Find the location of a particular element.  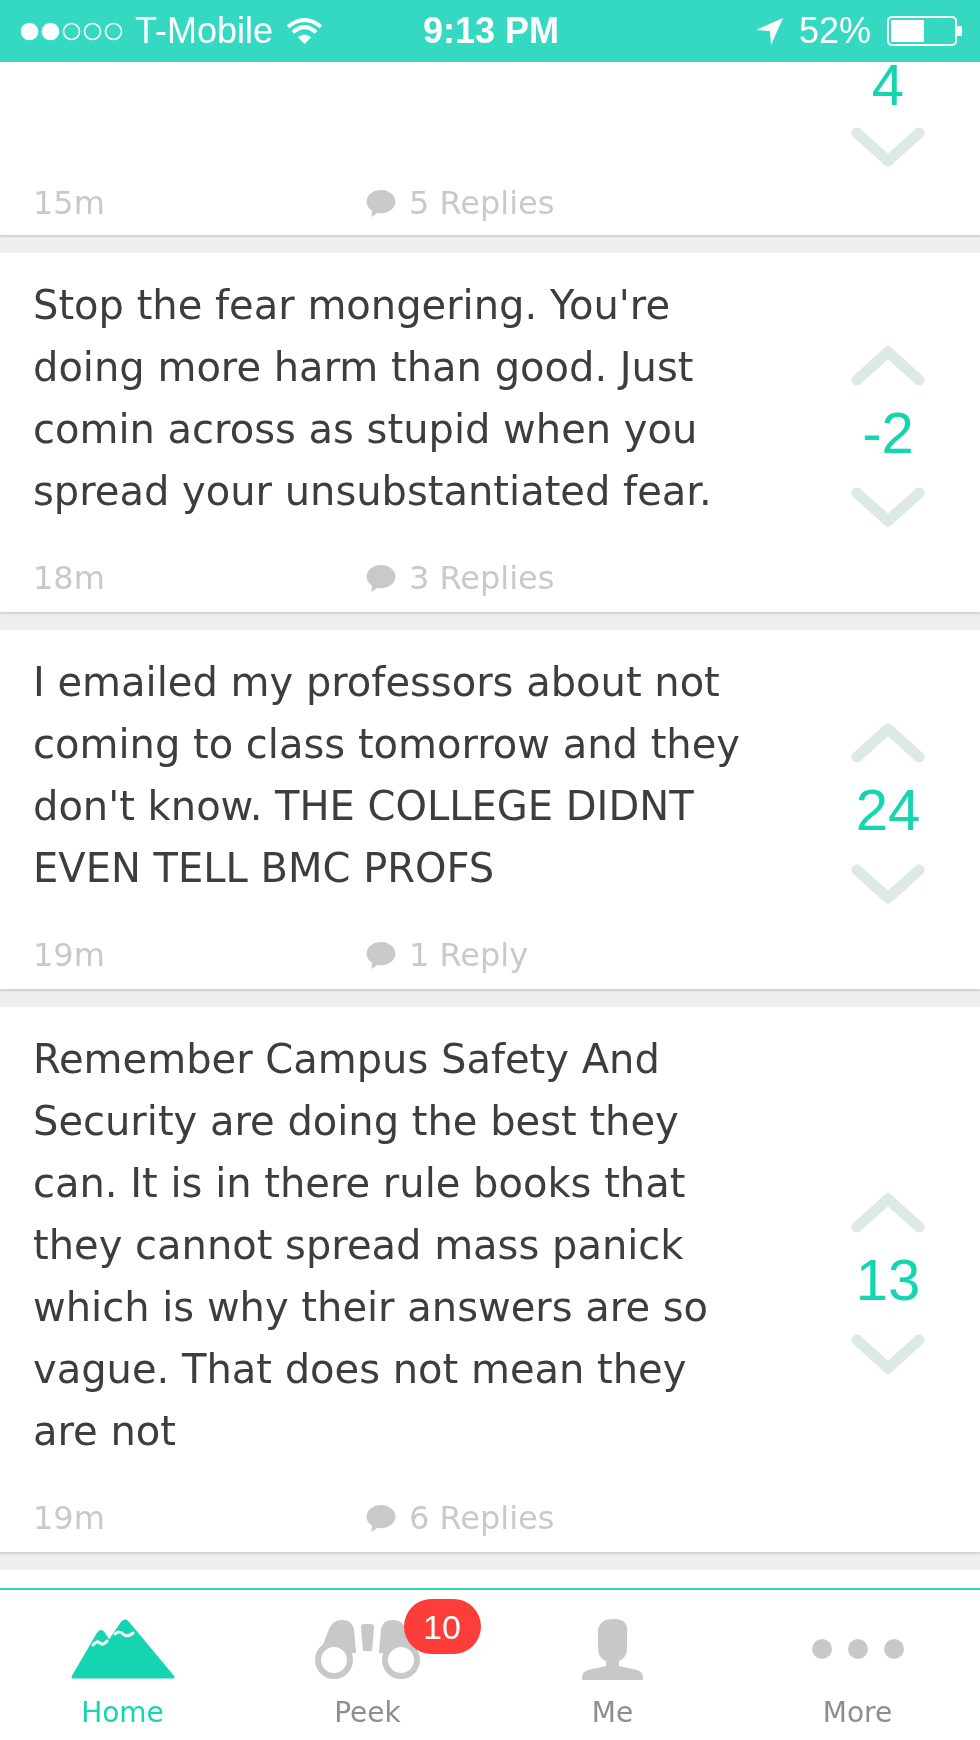

nav-tab: Home is located at coordinates (122, 1665).